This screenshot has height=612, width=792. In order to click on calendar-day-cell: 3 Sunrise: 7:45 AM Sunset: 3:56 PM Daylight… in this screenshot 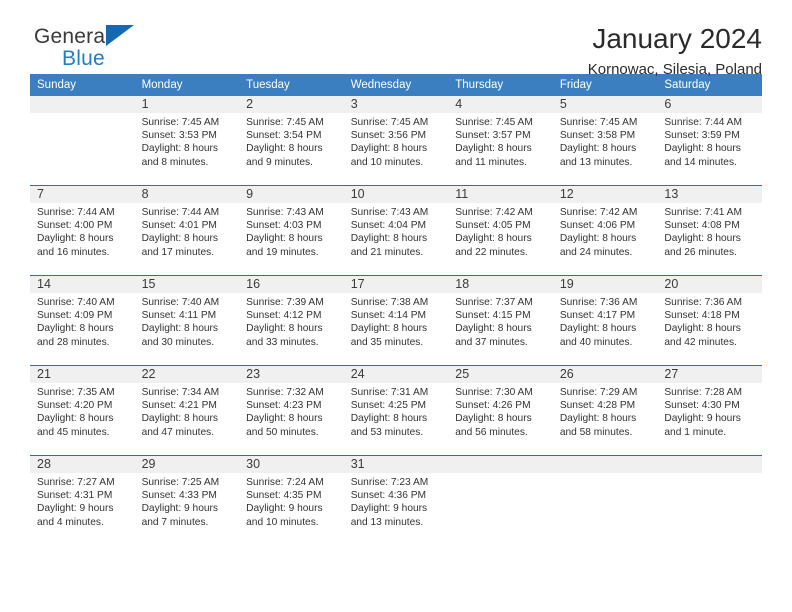, I will do `click(396, 141)`.